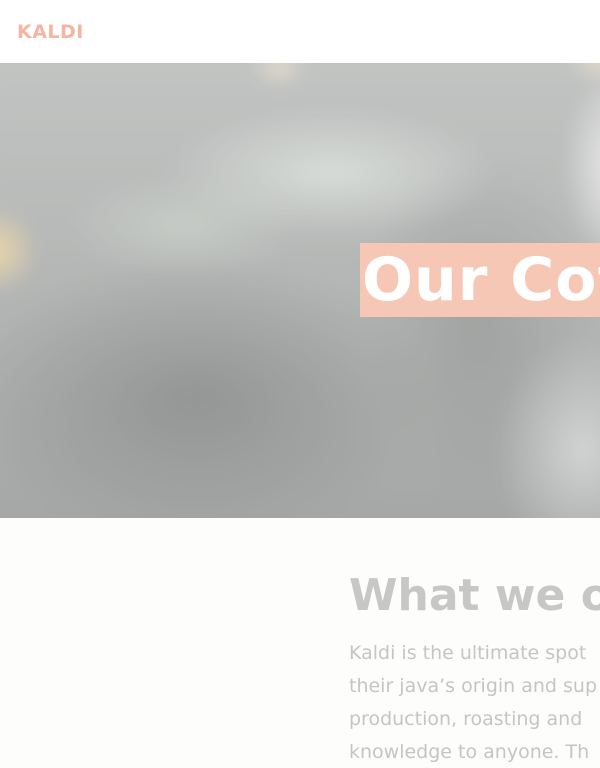 The image size is (600, 768). I want to click on logo: KALDI, so click(50, 32).